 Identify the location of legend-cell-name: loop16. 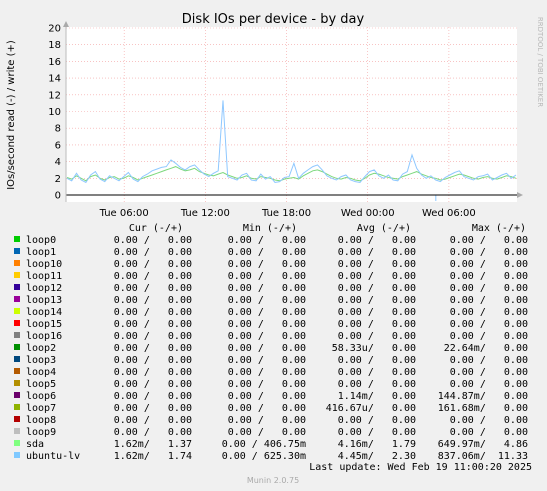
(44, 336).